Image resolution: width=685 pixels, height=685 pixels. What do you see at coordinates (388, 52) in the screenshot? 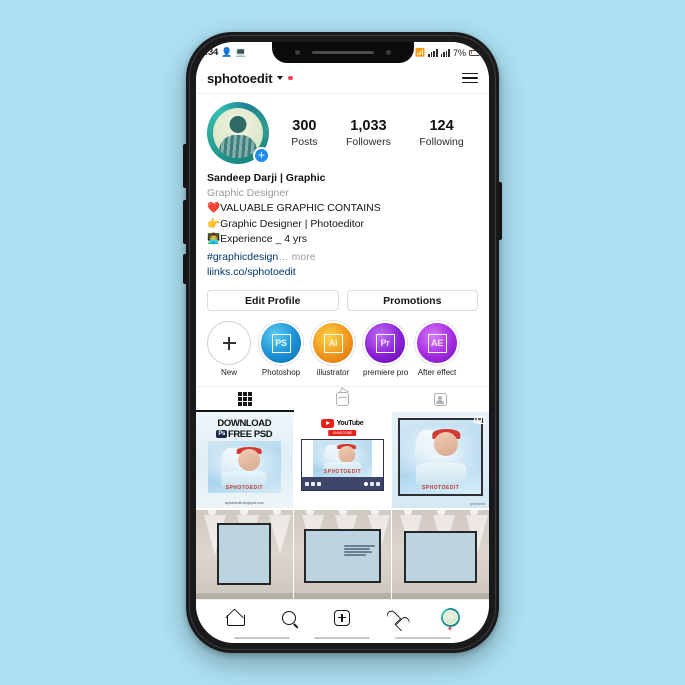
I see `sensor-icon` at bounding box center [388, 52].